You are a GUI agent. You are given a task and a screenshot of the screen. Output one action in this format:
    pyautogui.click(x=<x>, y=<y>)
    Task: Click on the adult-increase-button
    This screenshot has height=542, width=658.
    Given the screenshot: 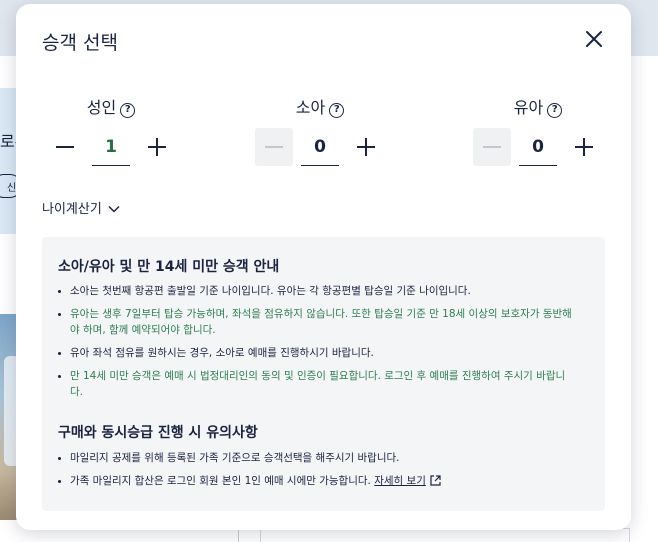 What is the action you would take?
    pyautogui.click(x=157, y=147)
    